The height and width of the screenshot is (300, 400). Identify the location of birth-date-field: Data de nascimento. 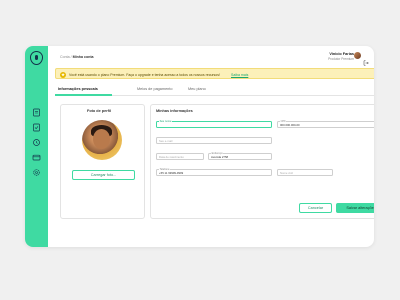
(180, 156).